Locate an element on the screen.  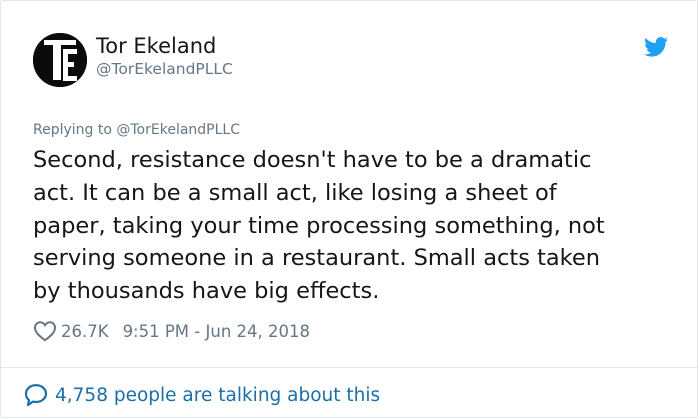
conversation-link: 4,758 people are talking about this is located at coordinates (201, 395).